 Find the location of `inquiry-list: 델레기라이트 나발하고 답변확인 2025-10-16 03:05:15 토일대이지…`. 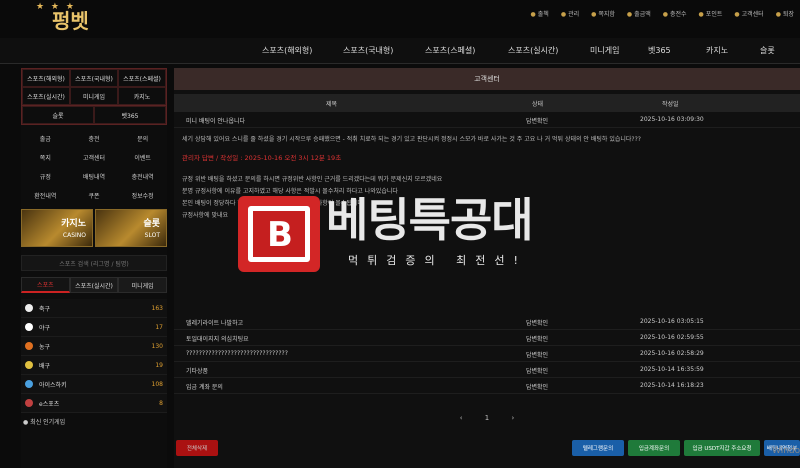

inquiry-list: 델레기라이트 나발하고 답변확인 2025-10-16 03:05:15 토일대이지… is located at coordinates (487, 354).